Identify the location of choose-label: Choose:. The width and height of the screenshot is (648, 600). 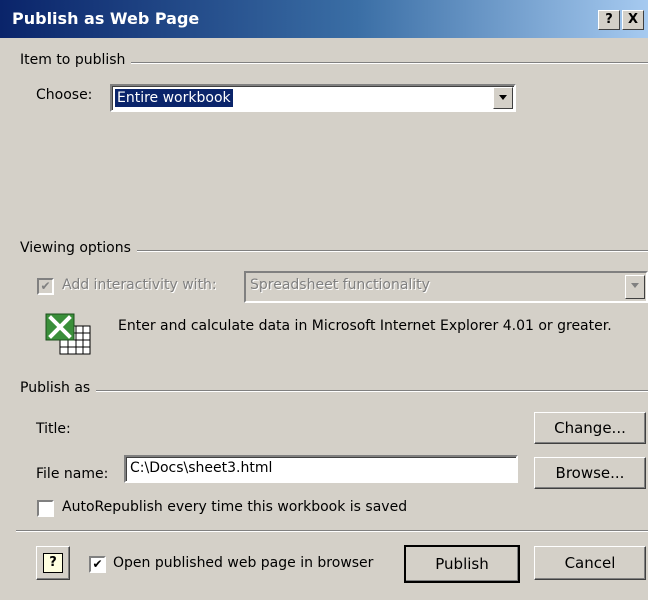
(64, 95).